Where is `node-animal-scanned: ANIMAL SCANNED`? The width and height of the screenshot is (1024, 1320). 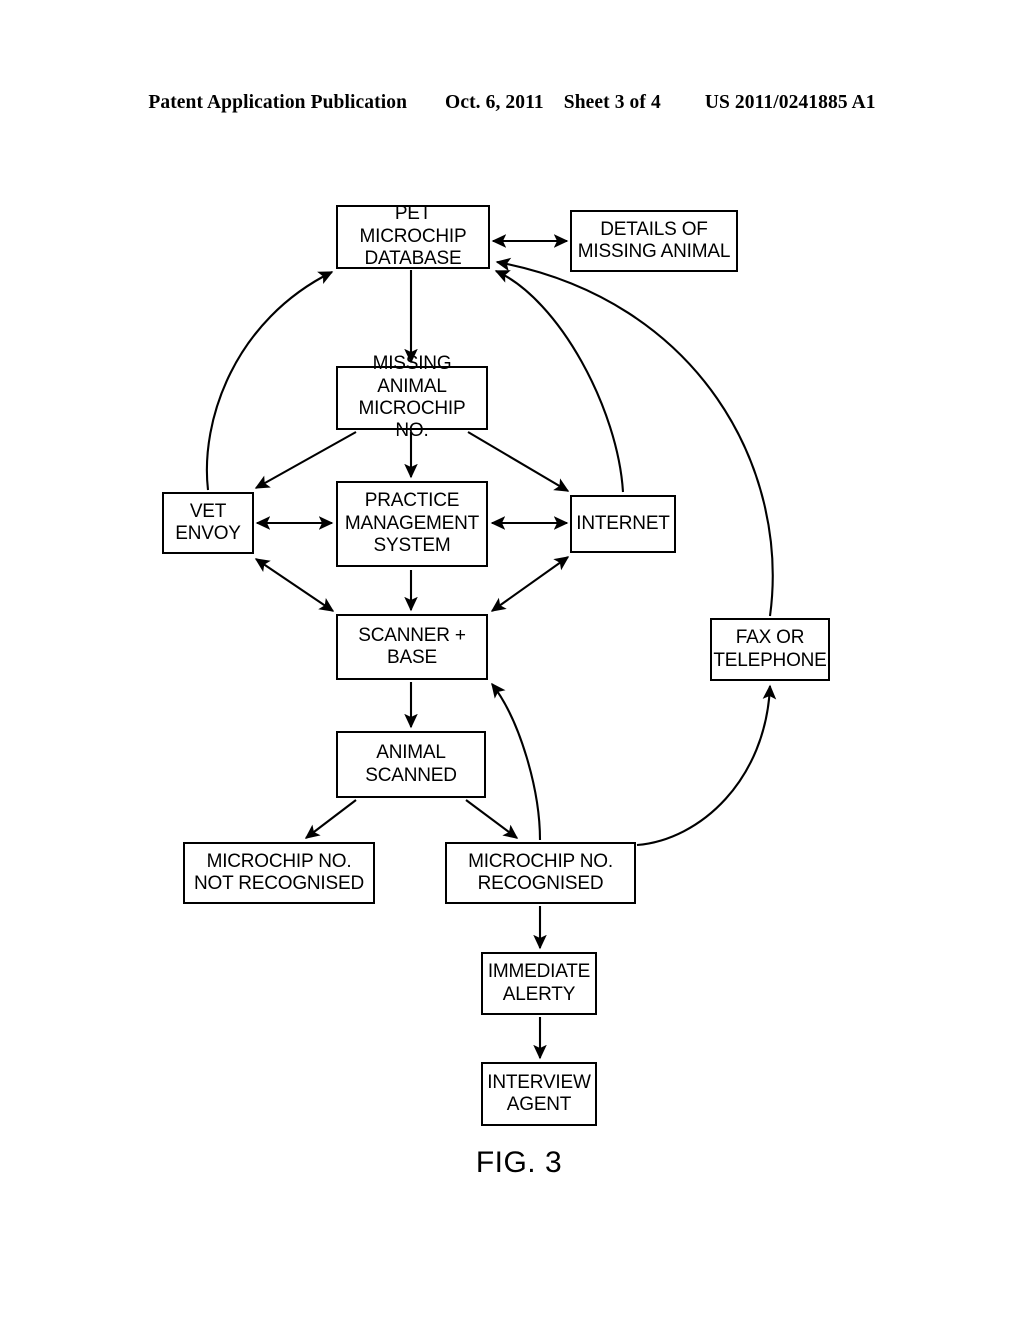 node-animal-scanned: ANIMAL SCANNED is located at coordinates (411, 764).